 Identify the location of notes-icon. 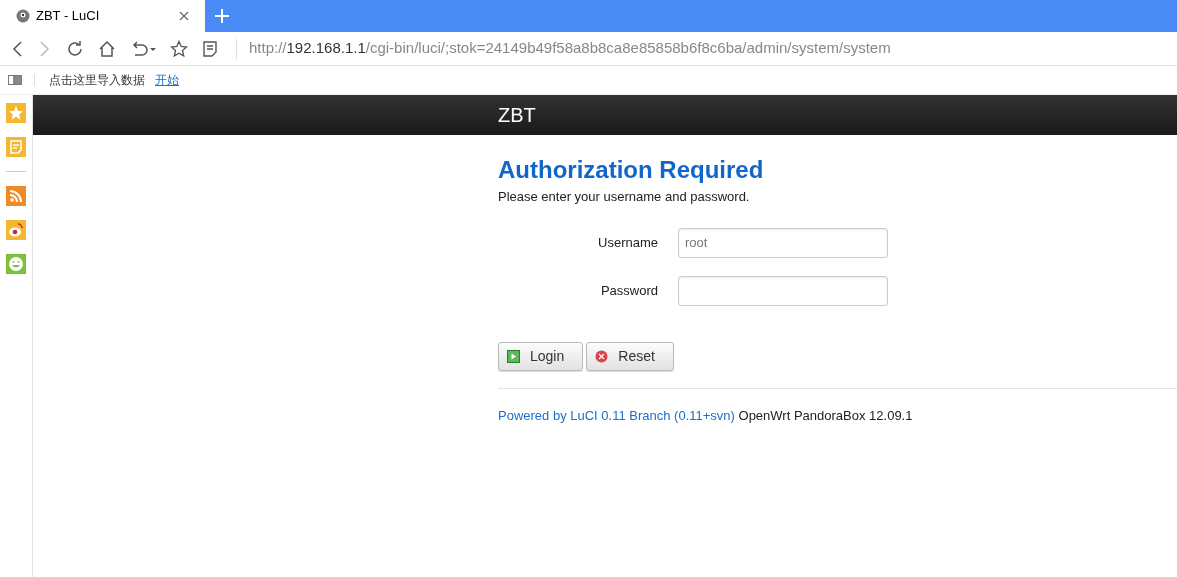
(210, 48).